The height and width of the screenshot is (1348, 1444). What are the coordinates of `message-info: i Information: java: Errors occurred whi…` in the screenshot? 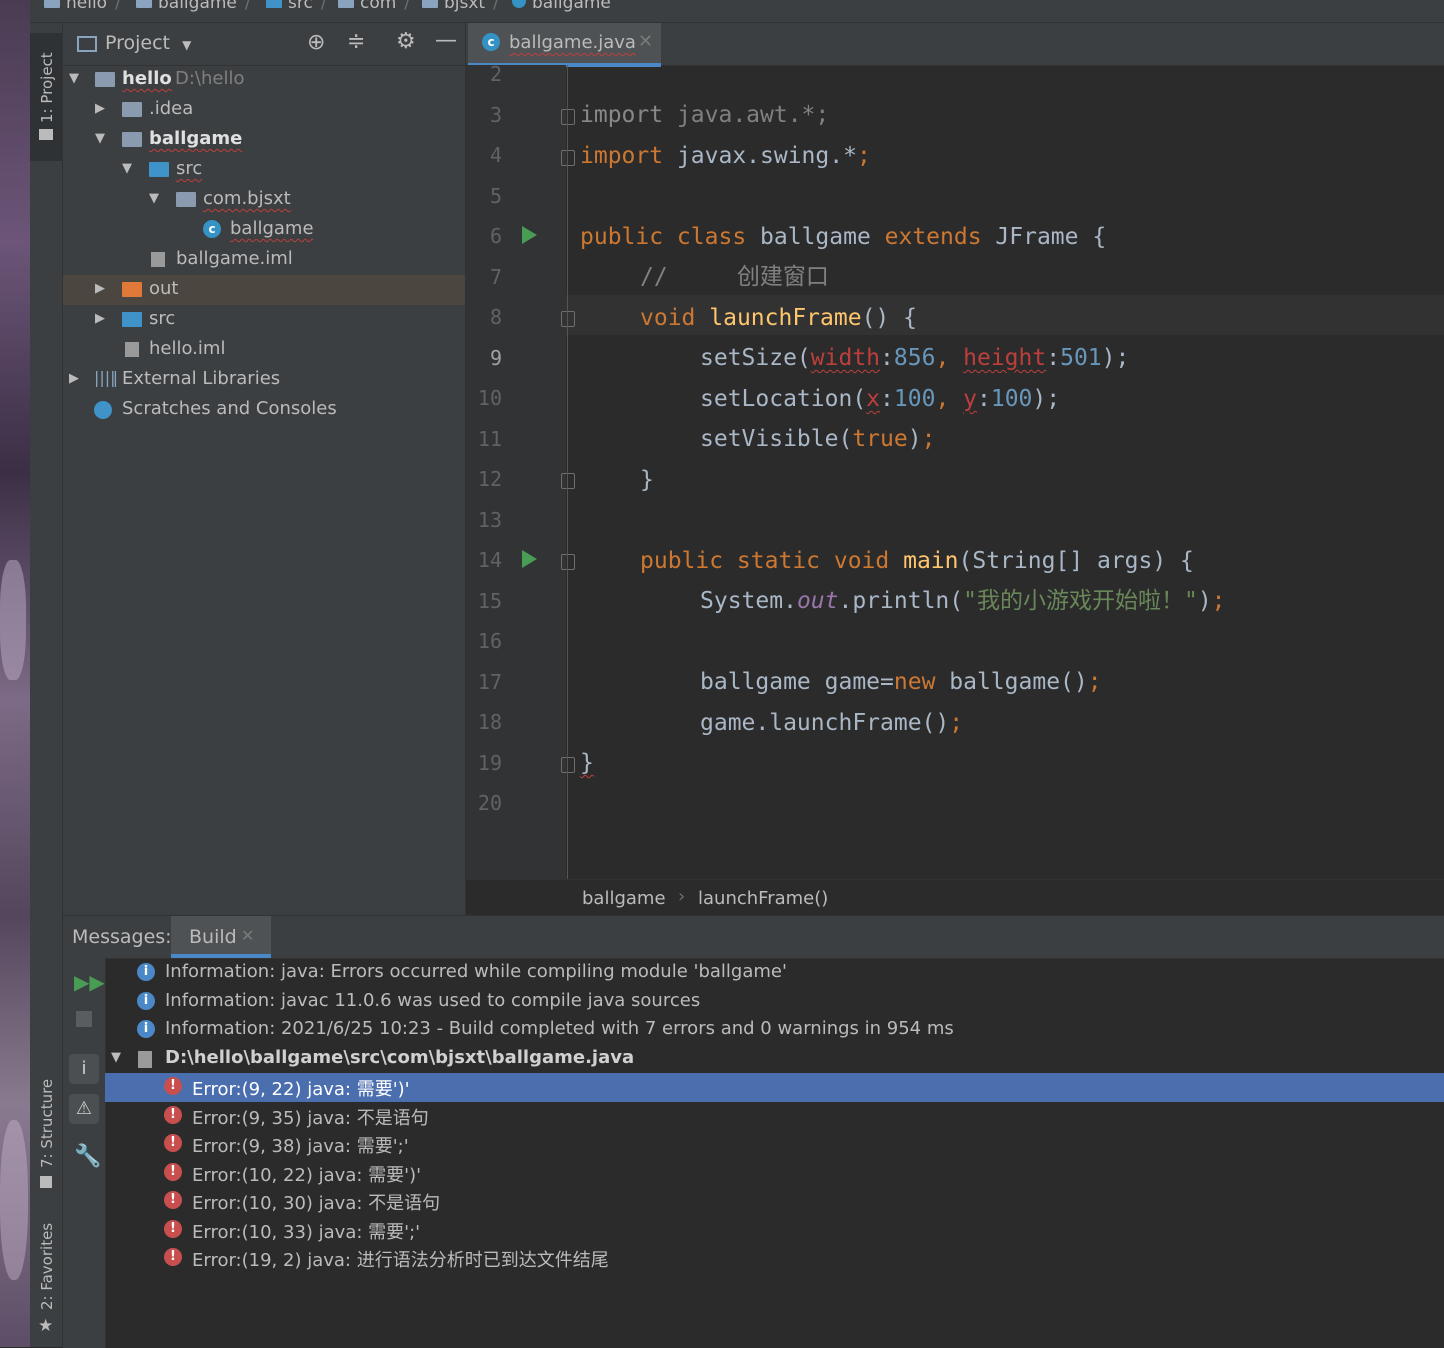 It's located at (774, 973).